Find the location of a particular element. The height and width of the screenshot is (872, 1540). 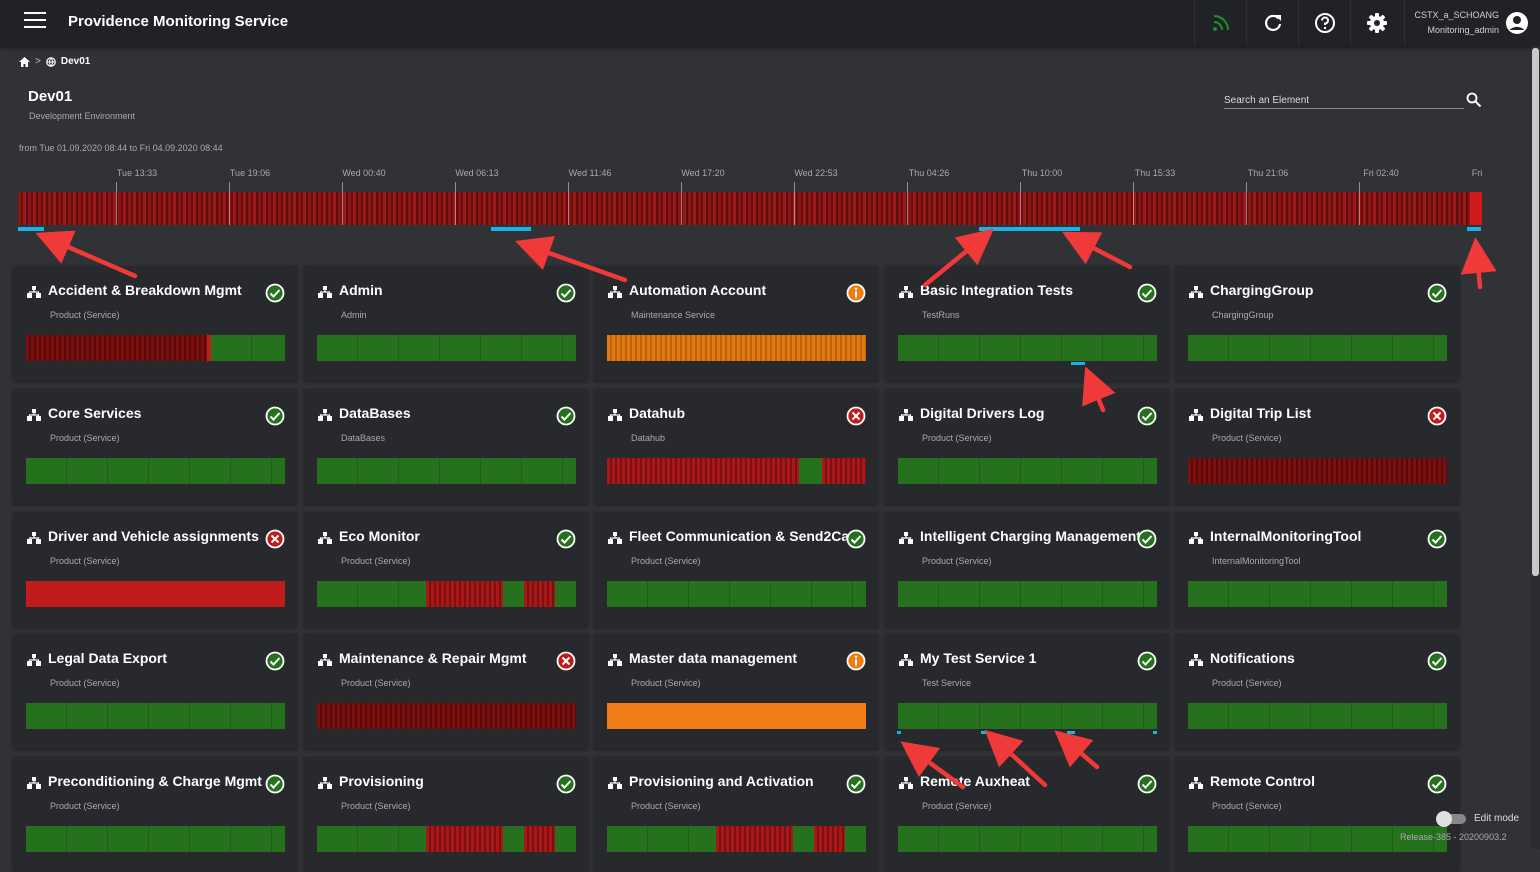

card-title: Remote Control is located at coordinates (1262, 781).